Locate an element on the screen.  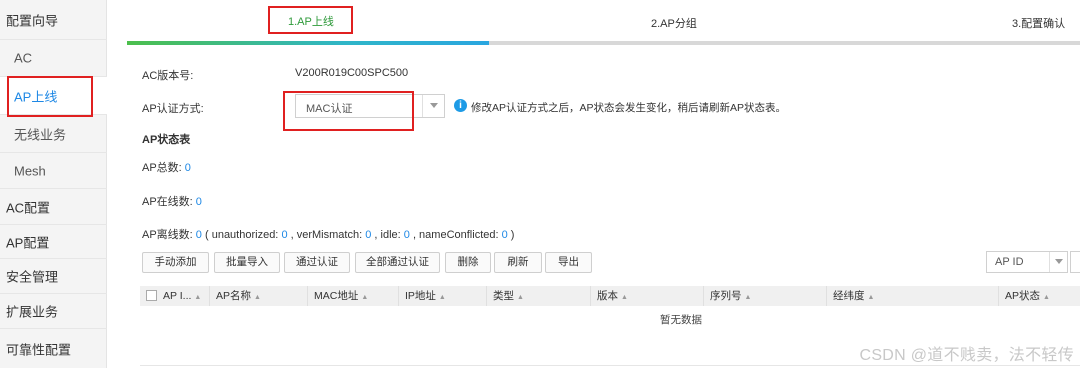
sidebar-item-ac-config: AC配置 is located at coordinates (53, 207).